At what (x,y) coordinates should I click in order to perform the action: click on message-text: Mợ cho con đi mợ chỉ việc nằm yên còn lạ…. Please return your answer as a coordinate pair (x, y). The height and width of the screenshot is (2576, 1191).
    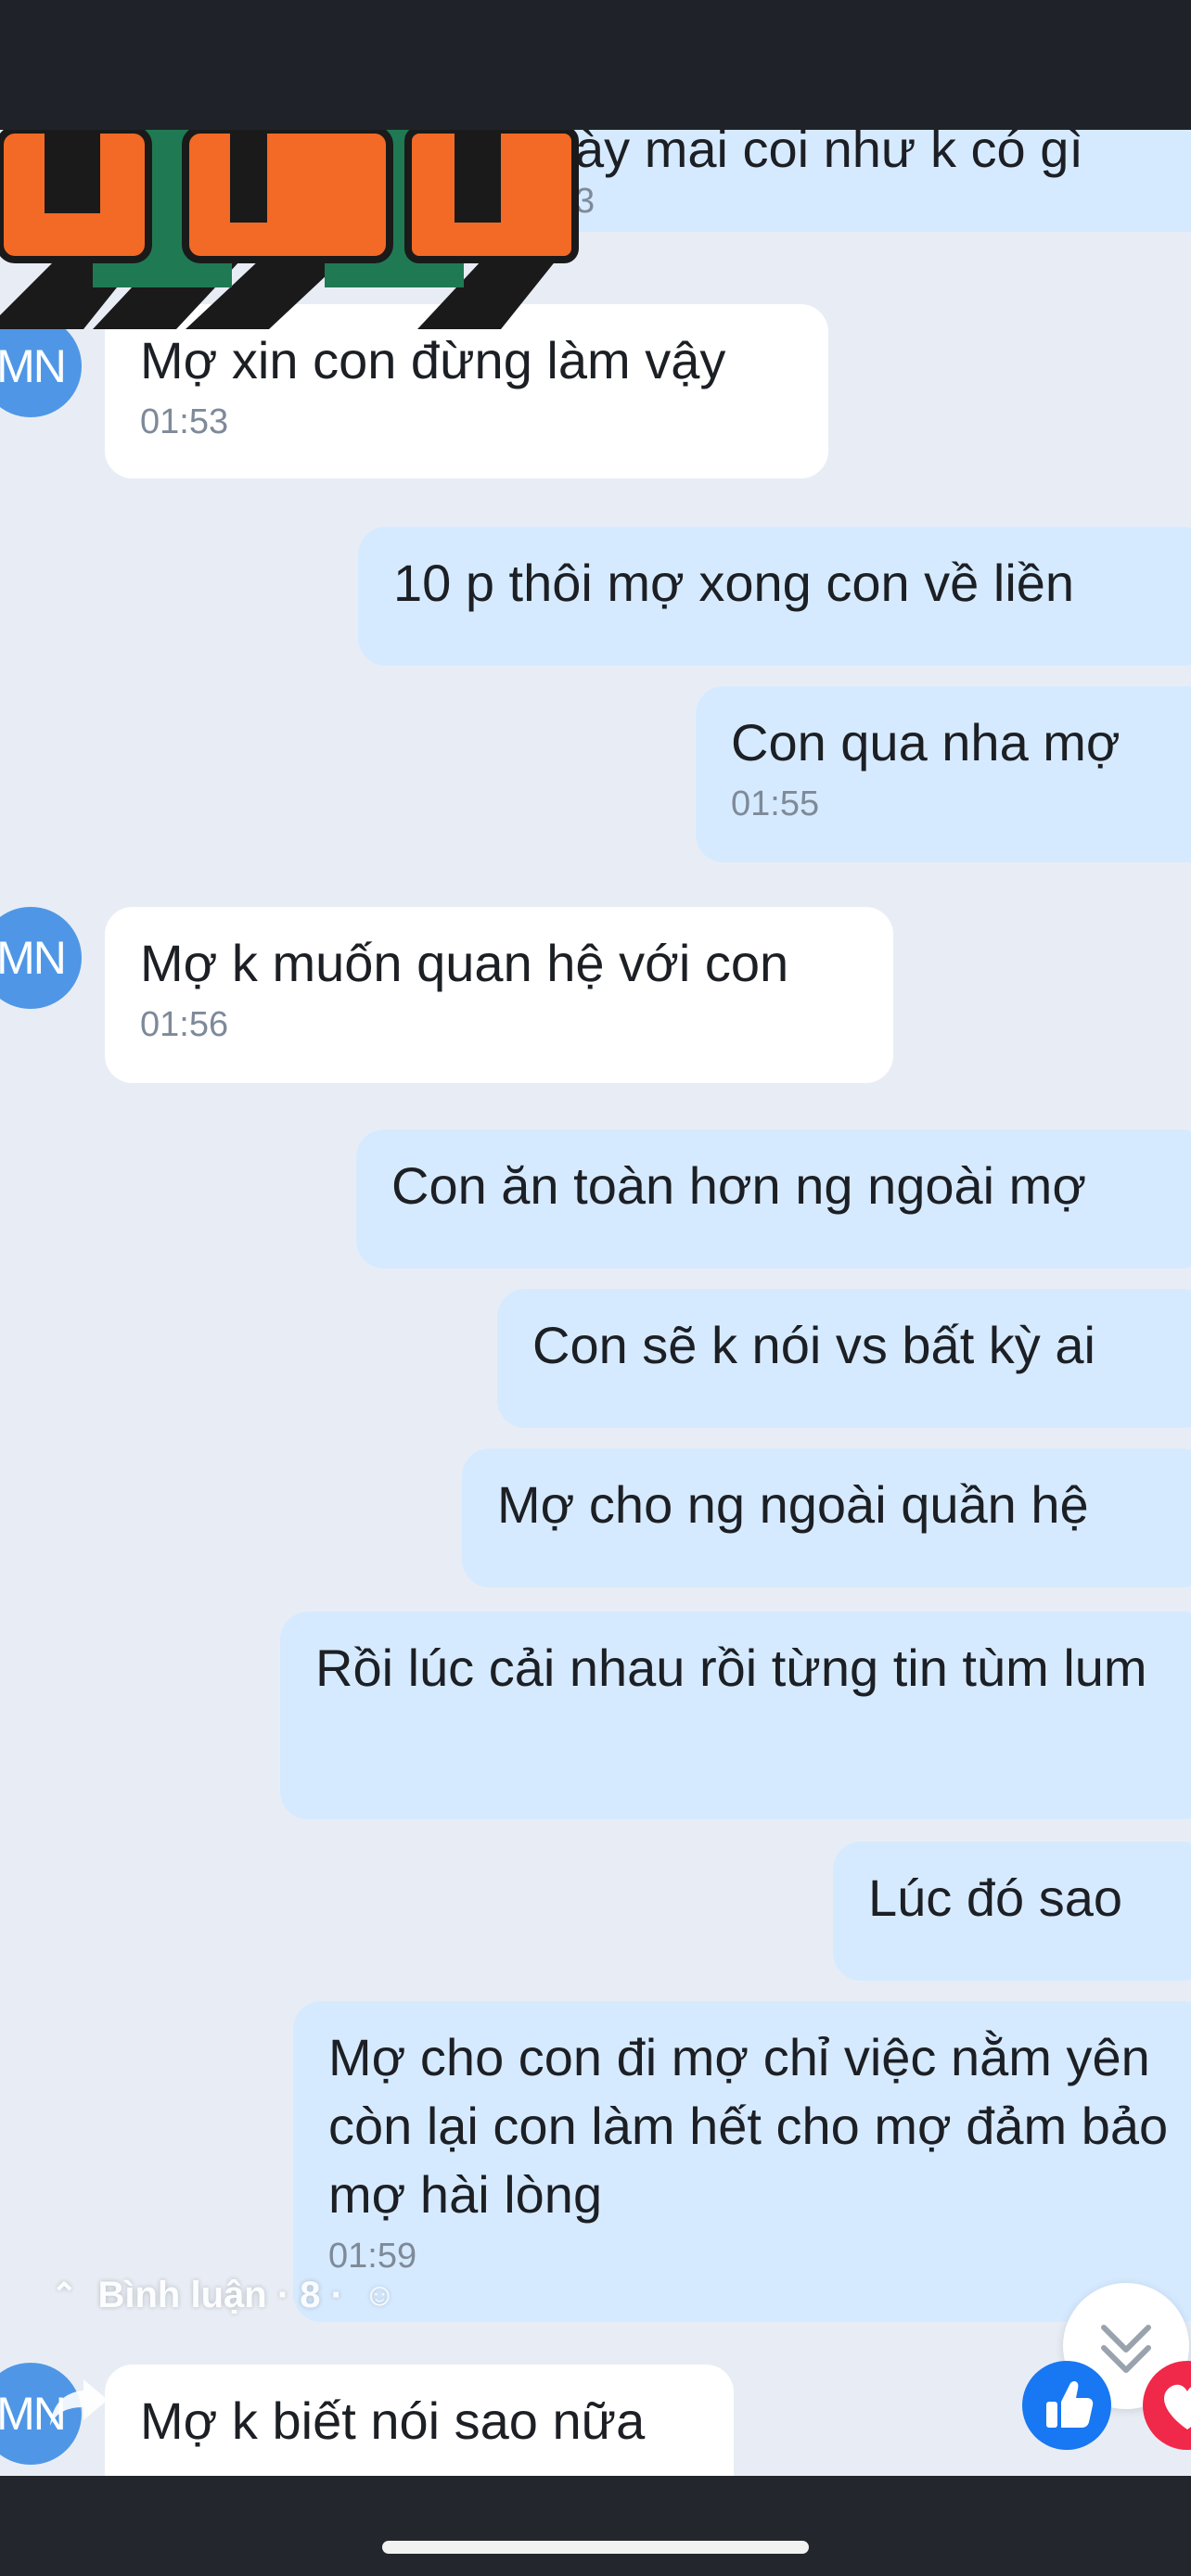
    Looking at the image, I should click on (748, 2126).